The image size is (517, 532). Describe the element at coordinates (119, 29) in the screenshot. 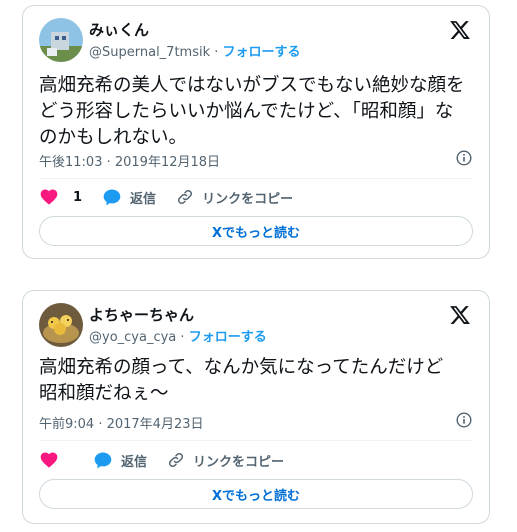

I see `display-name: みぃくん` at that location.